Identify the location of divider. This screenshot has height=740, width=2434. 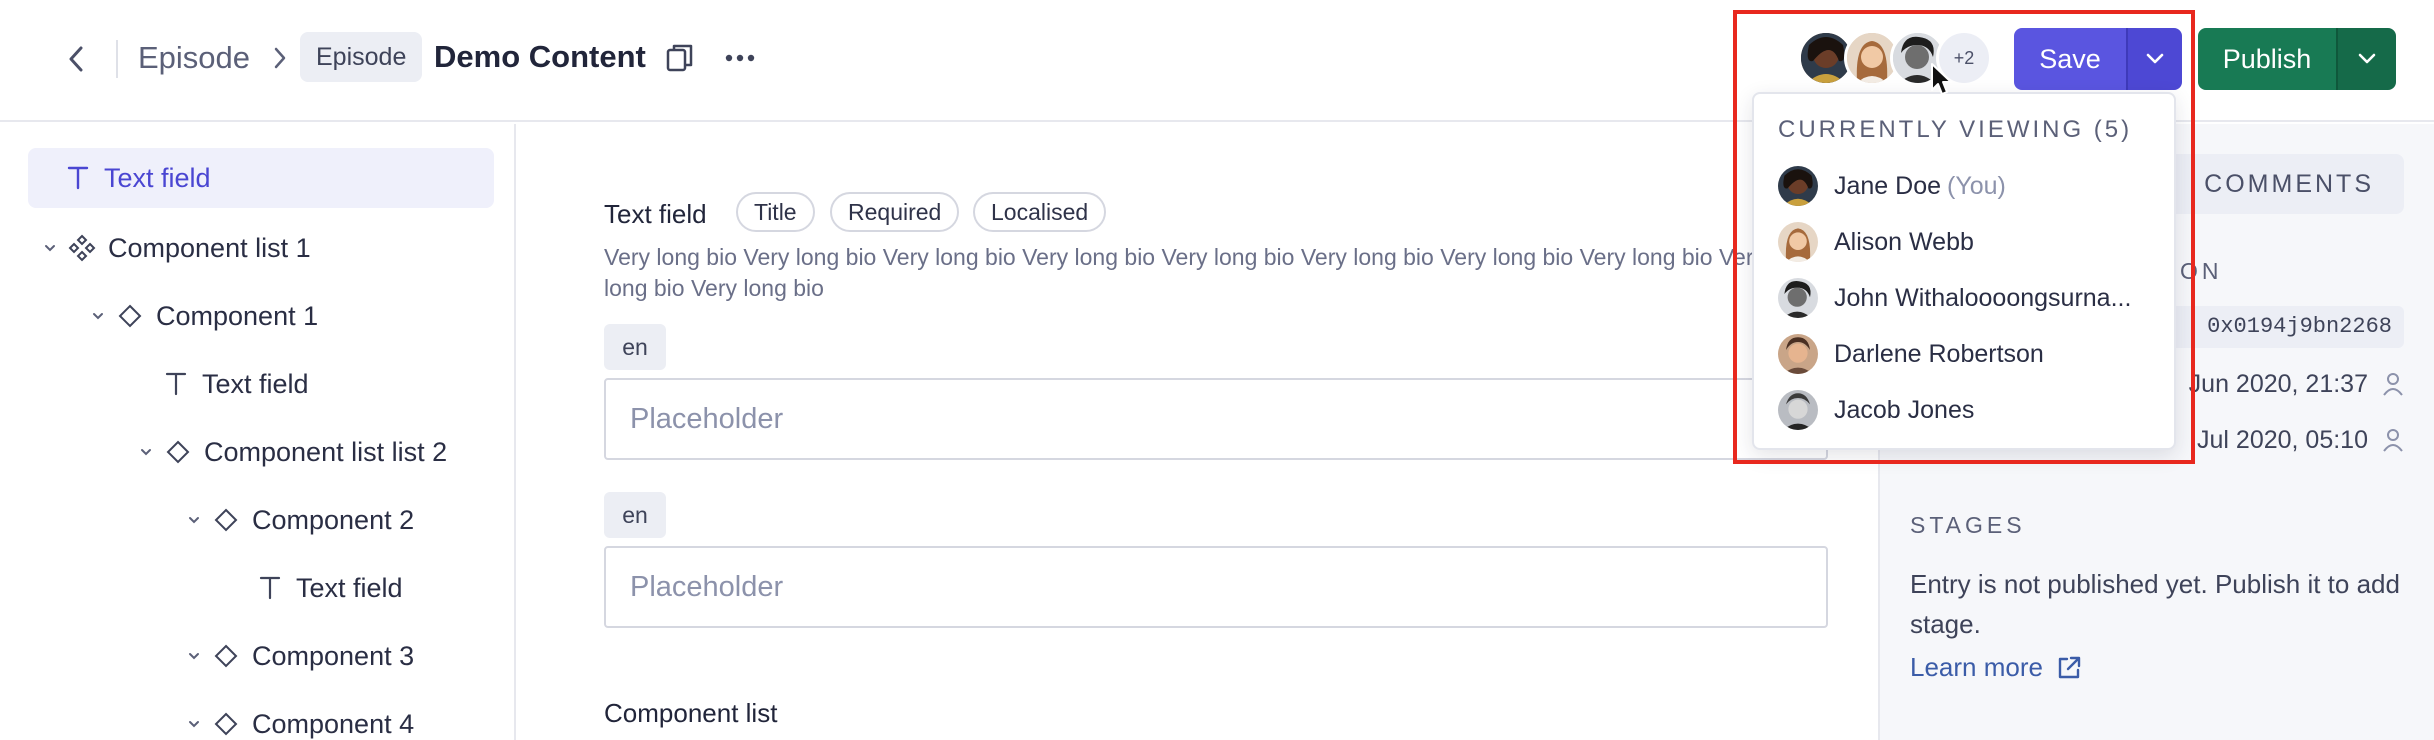
(117, 59).